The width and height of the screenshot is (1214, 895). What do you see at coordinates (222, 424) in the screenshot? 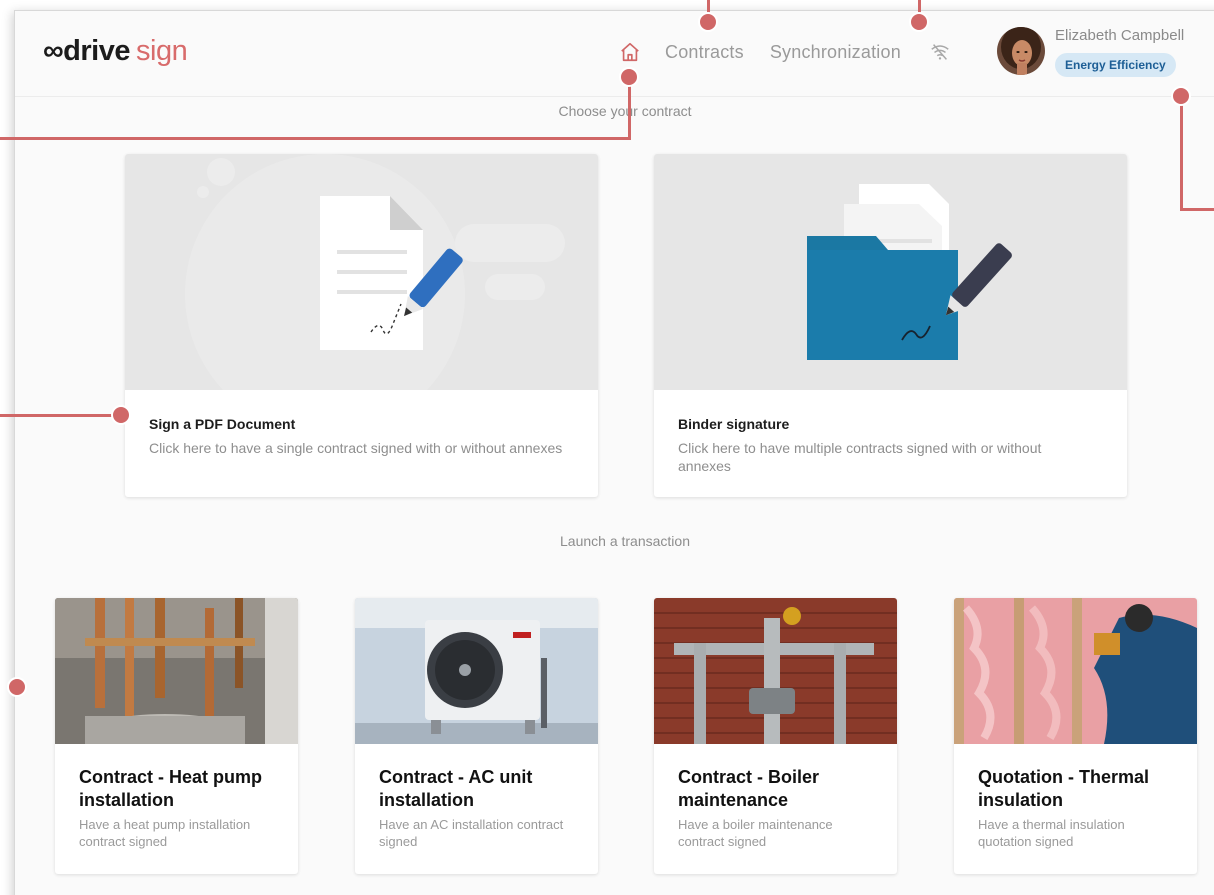
I see `card-title: Sign a PDF Document` at bounding box center [222, 424].